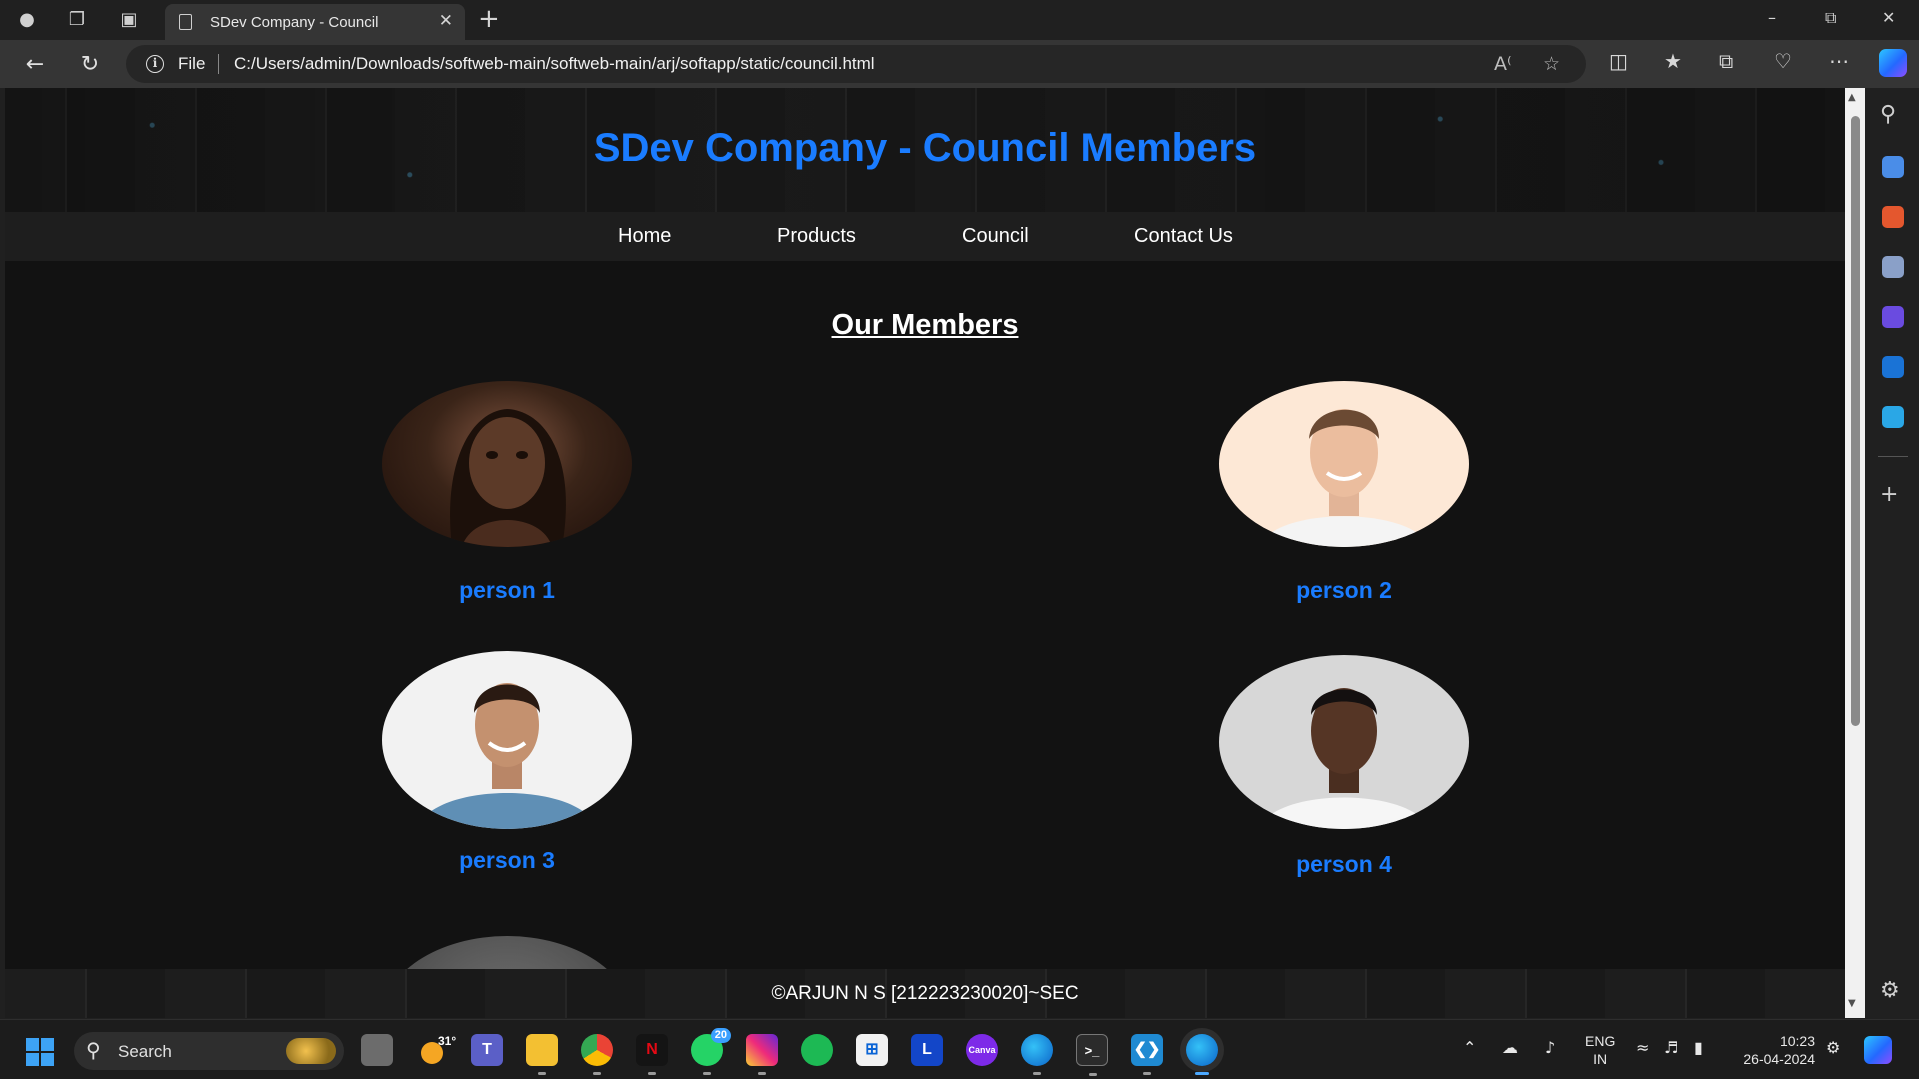  I want to click on vscode-icon: ❮❯, so click(1147, 1054).